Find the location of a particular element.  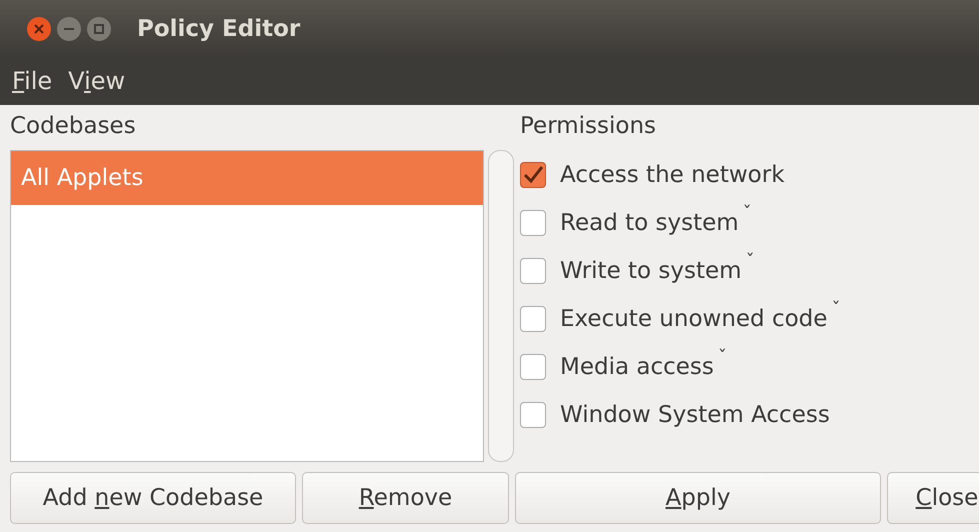

permission-label: Media access is located at coordinates (637, 367).